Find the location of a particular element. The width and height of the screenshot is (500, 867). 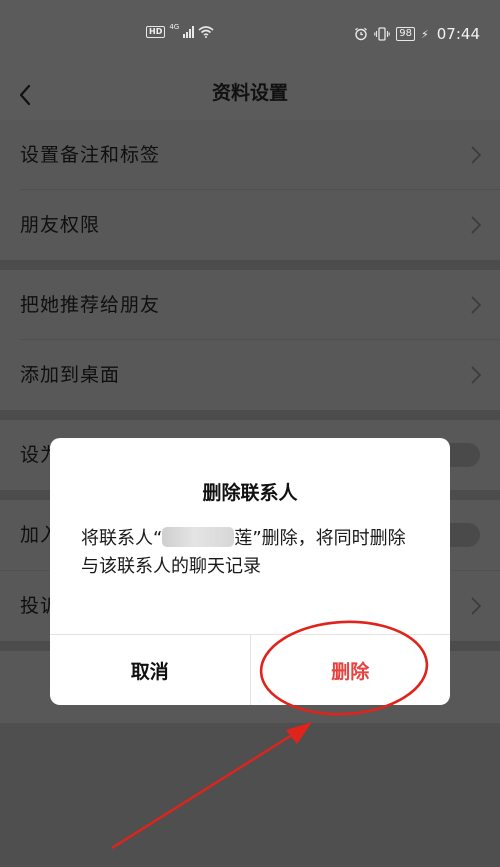

message-prefix: 将联系人“ is located at coordinates (122, 538).